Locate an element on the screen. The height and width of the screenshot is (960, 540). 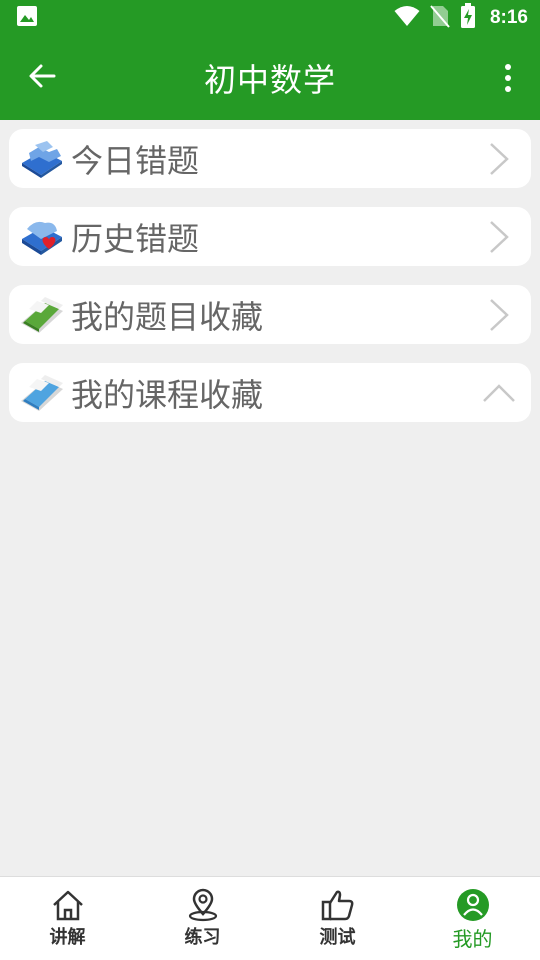
list-item-course-favorites: 我的课程收藏 is located at coordinates (270, 392).